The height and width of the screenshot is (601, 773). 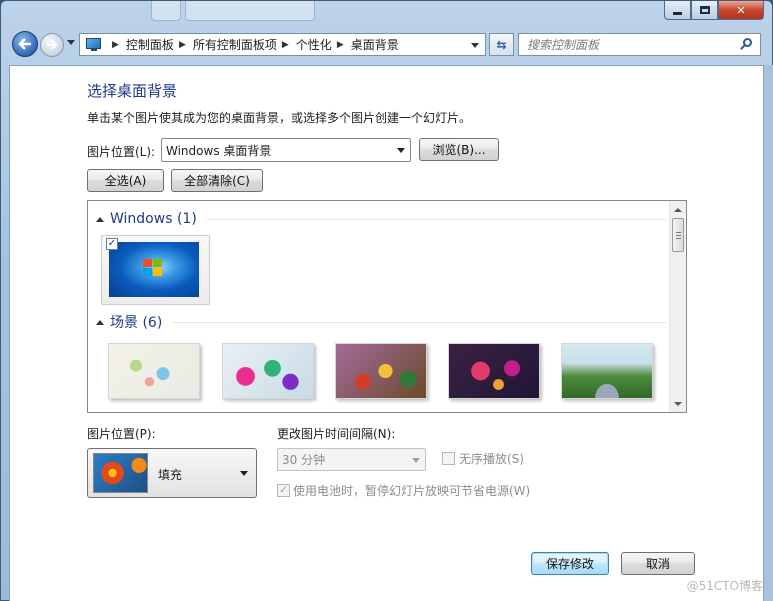 What do you see at coordinates (412, 491) in the screenshot?
I see `battery-label: 使用电池时，暂停幻灯片放映可节省电源(W)` at bounding box center [412, 491].